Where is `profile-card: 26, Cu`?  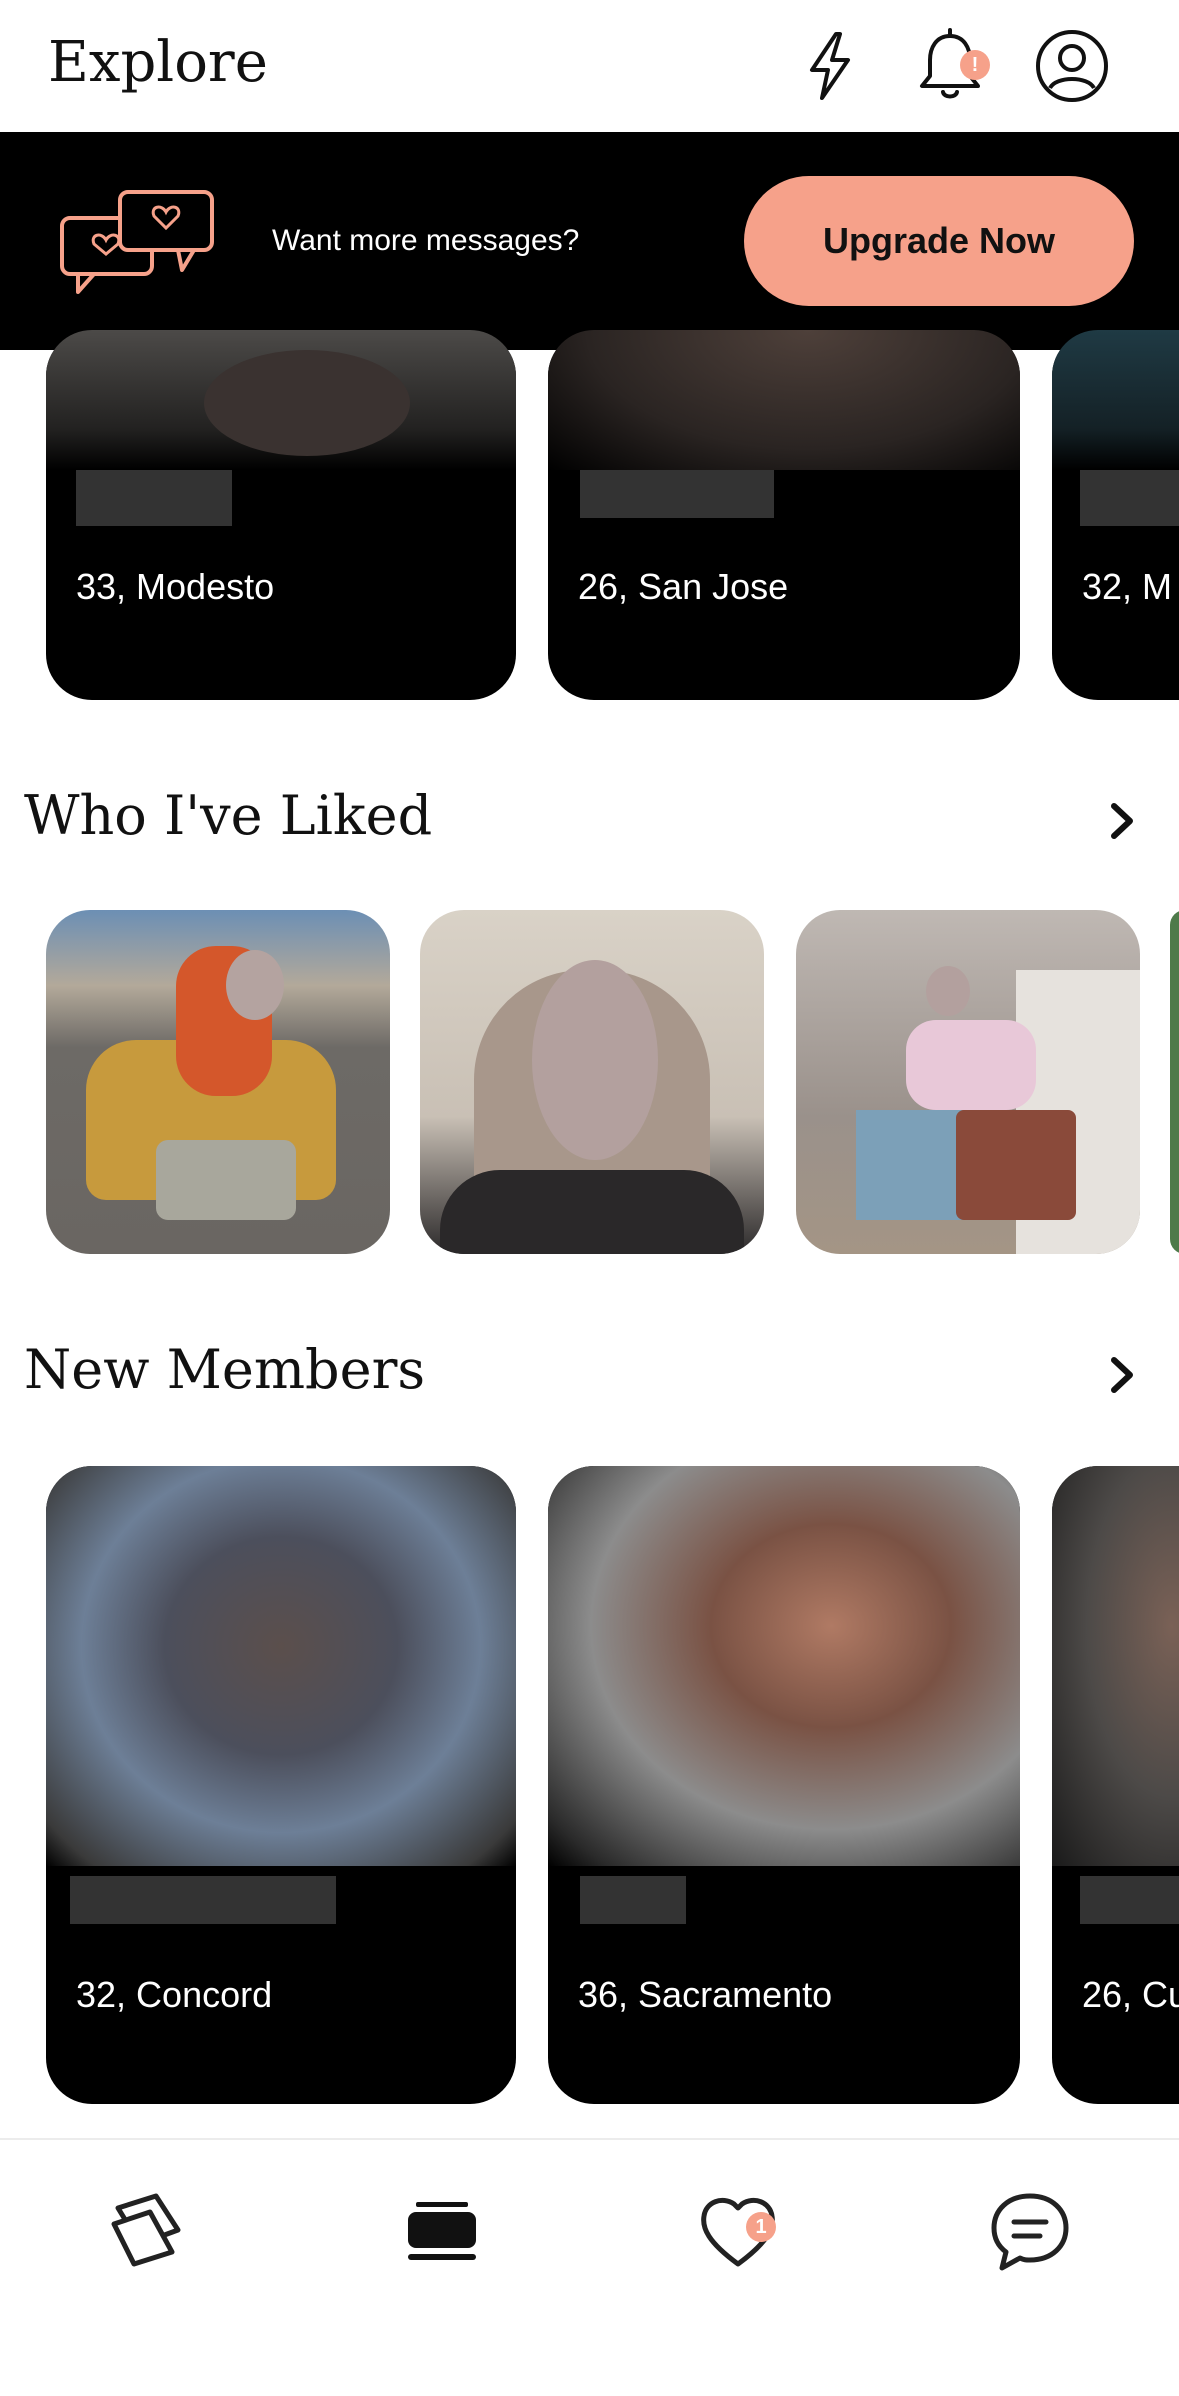
profile-card: 26, Cu is located at coordinates (1115, 1785).